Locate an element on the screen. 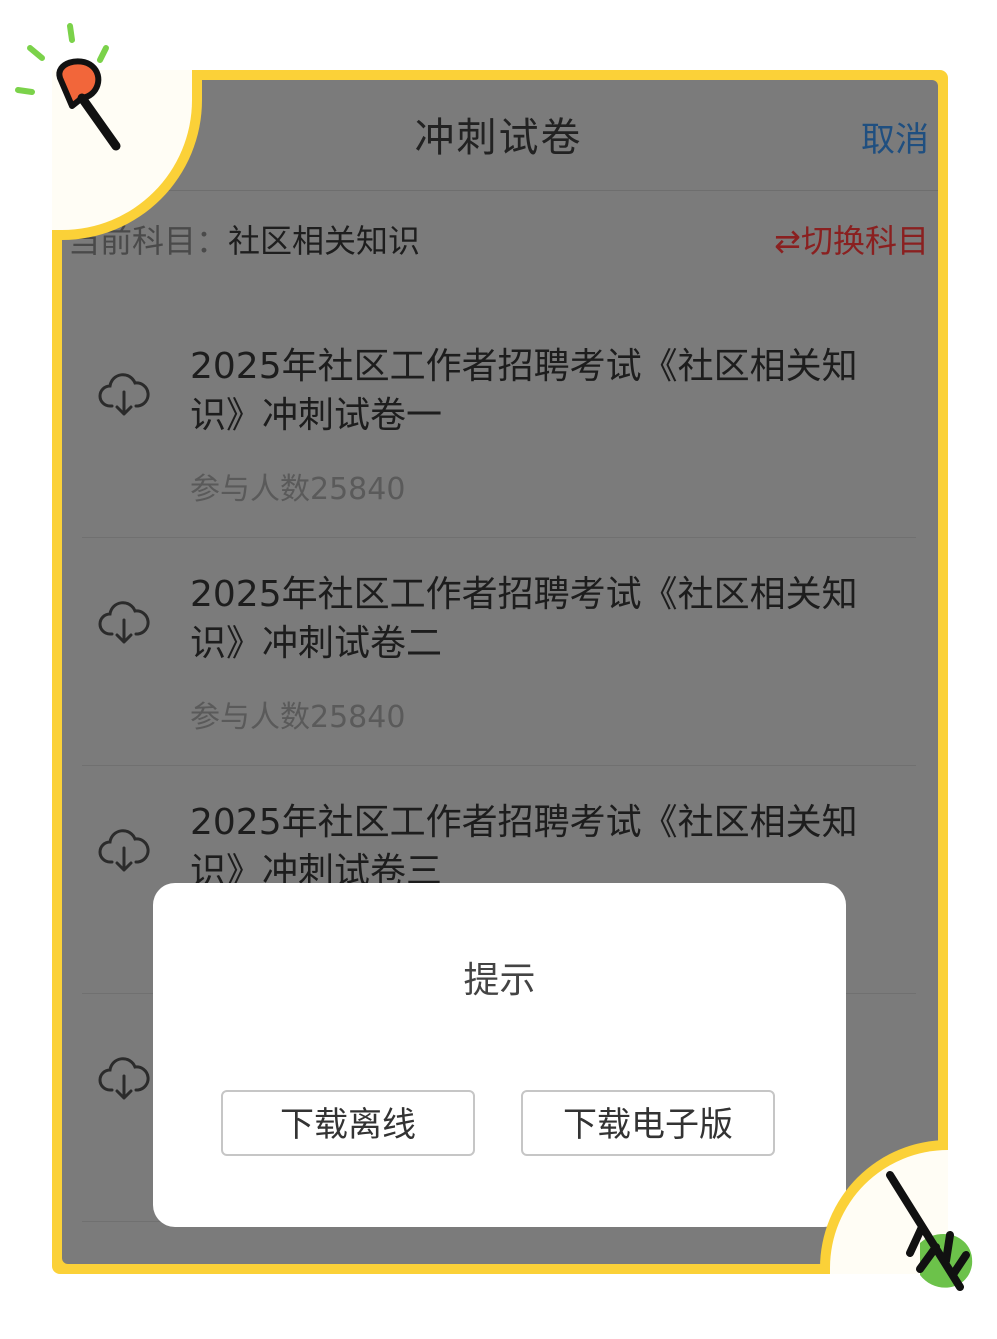  download-offline-button: 下载离线 is located at coordinates (348, 1123).